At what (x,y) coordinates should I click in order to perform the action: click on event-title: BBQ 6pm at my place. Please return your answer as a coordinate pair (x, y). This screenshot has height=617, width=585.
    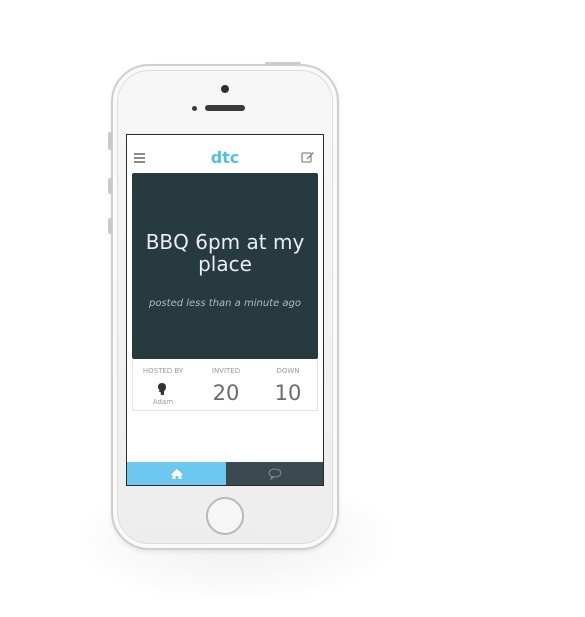
    Looking at the image, I should click on (225, 253).